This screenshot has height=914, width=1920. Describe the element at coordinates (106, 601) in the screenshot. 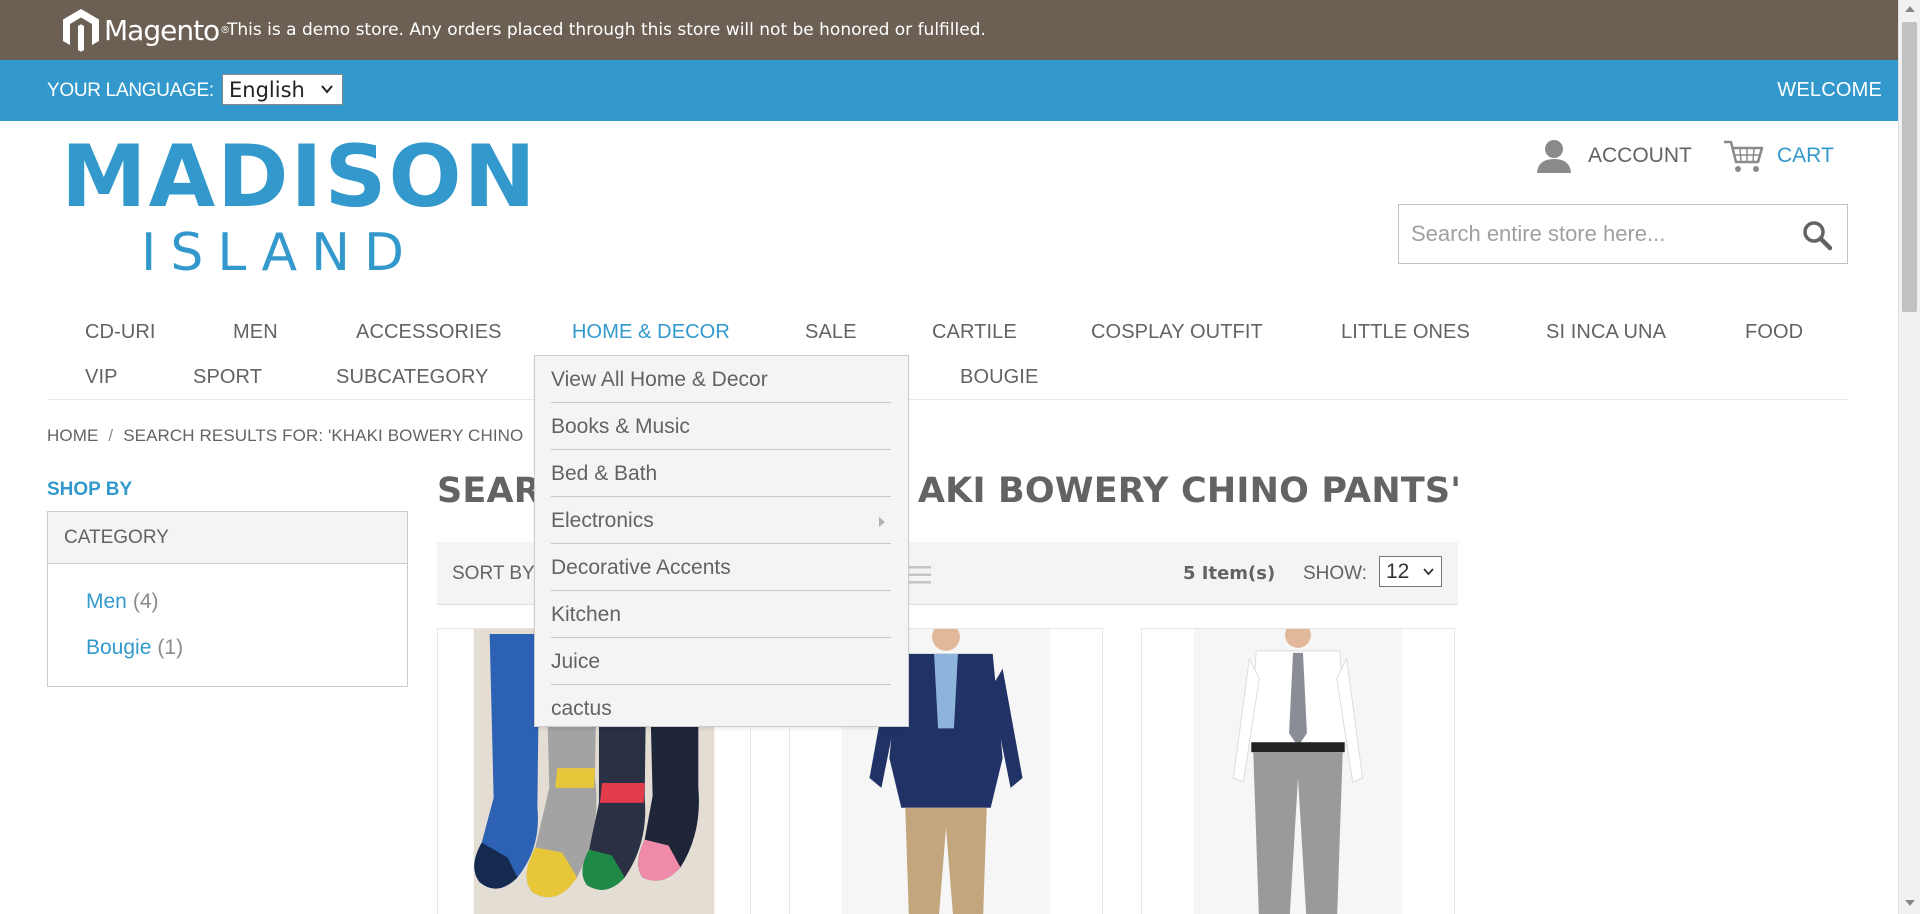

I see `category-name: Men` at that location.